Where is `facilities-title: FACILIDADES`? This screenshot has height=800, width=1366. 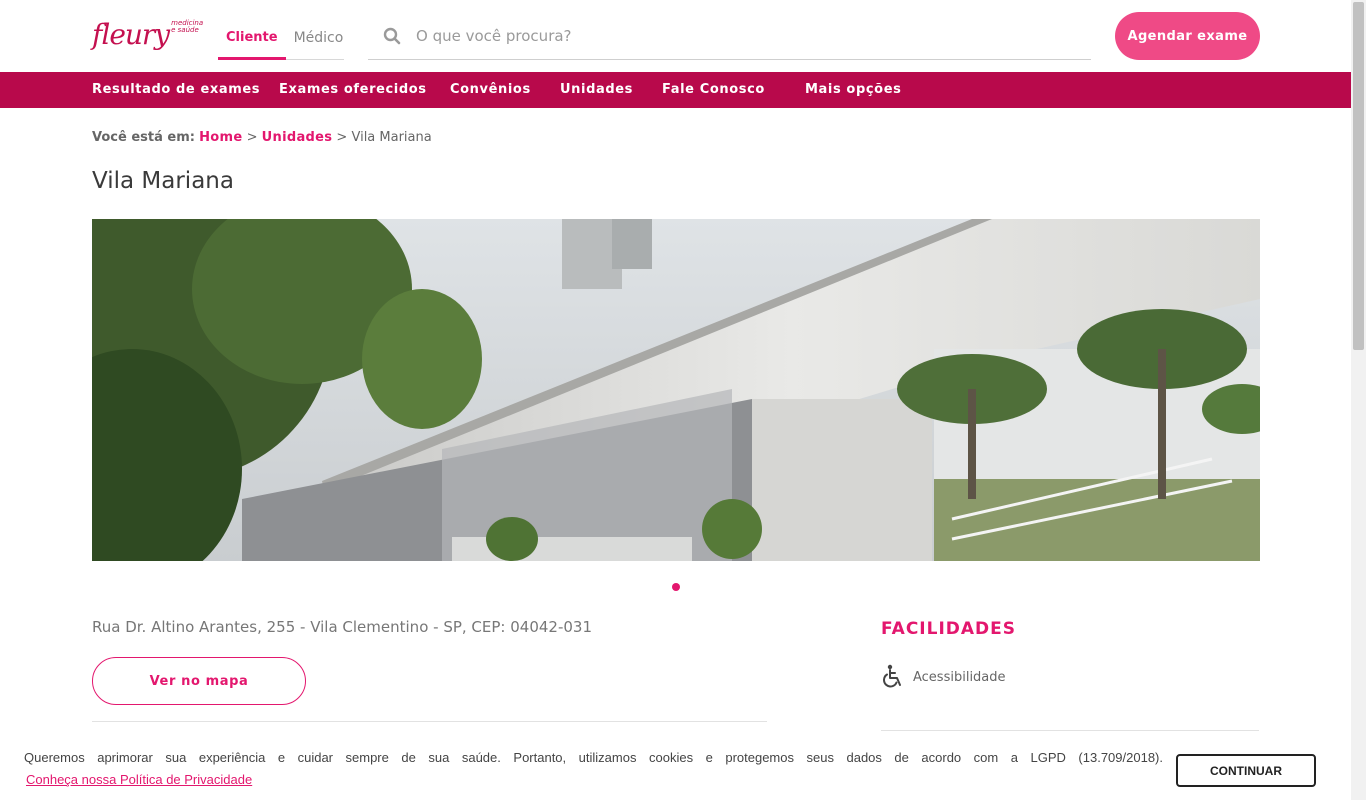
facilities-title: FACILIDADES is located at coordinates (949, 629).